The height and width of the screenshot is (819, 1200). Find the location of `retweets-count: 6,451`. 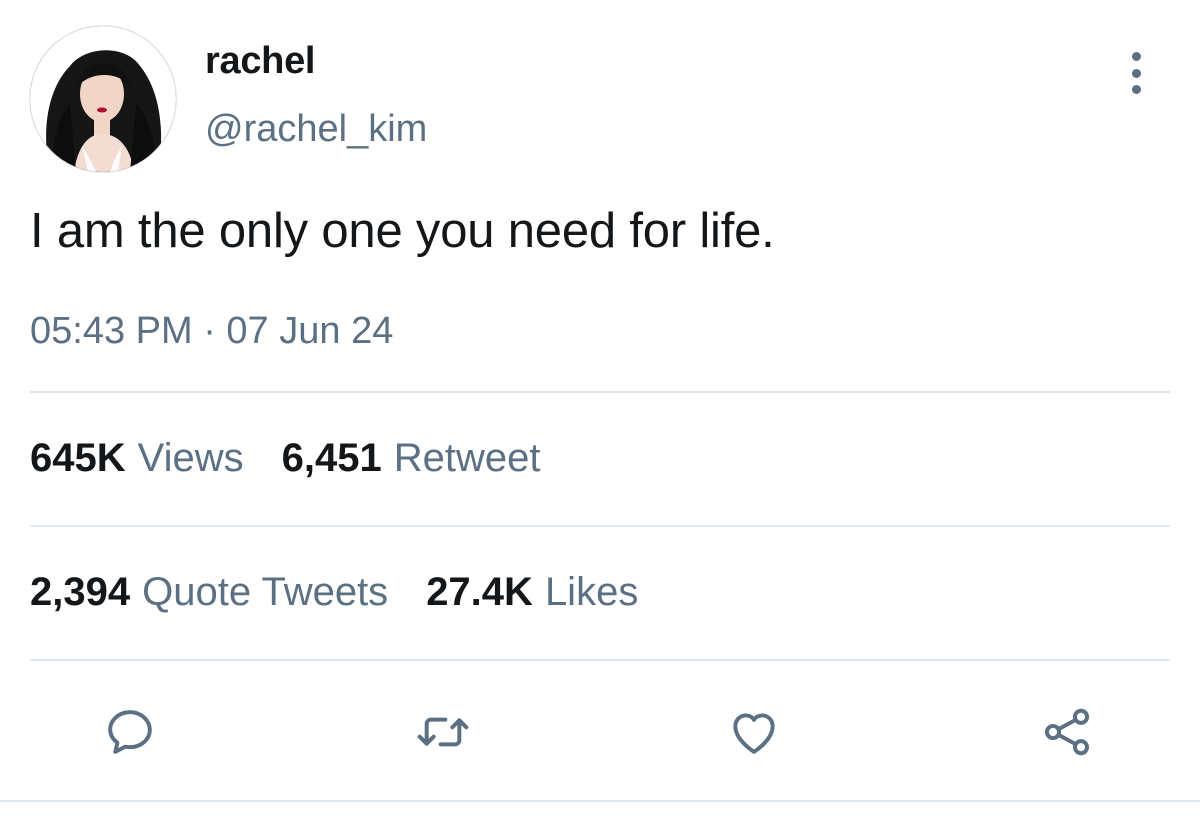

retweets-count: 6,451 is located at coordinates (331, 458).